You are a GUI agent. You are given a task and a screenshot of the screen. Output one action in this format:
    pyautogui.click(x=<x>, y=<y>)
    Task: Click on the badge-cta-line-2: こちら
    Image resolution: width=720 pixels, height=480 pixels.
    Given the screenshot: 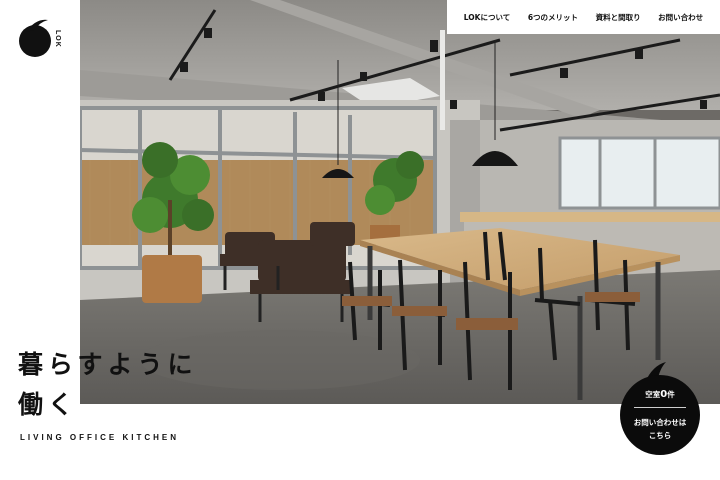 What is the action you would take?
    pyautogui.click(x=660, y=435)
    